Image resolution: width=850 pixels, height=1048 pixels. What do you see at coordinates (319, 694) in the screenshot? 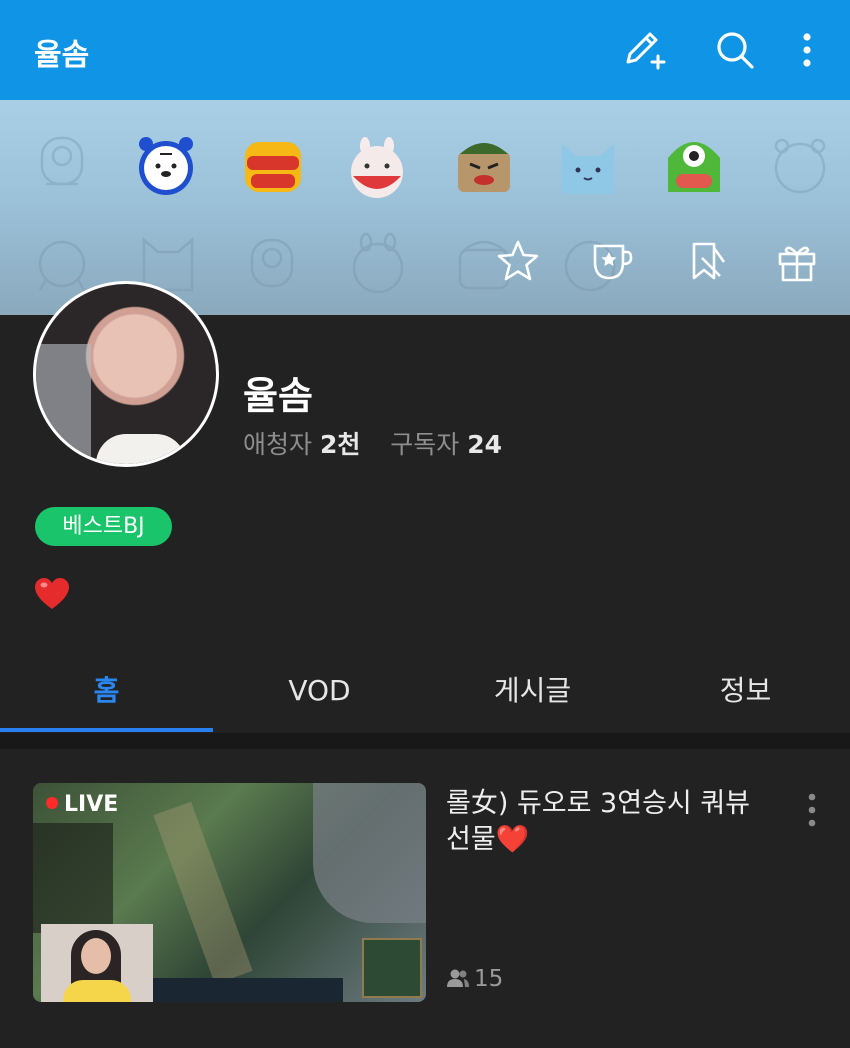
I see `tab-vod: VOD` at bounding box center [319, 694].